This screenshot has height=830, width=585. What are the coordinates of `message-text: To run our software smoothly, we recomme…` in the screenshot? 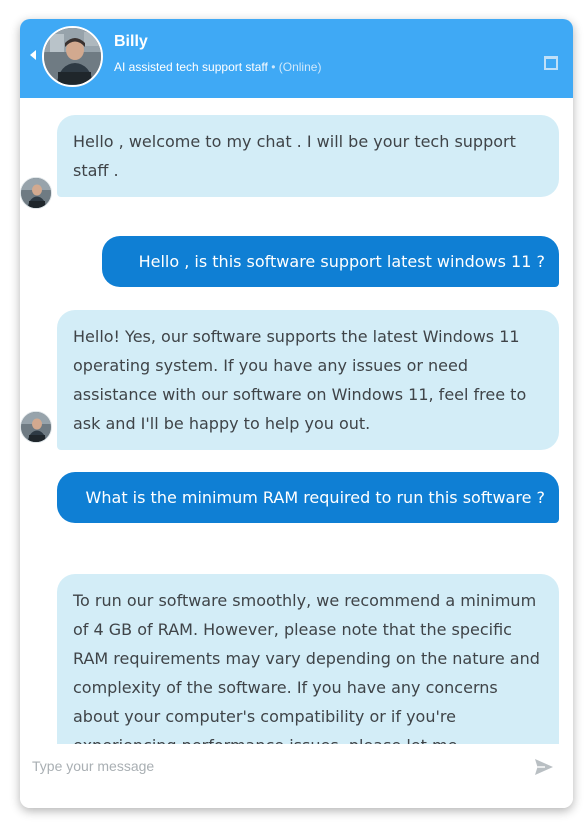 It's located at (306, 667).